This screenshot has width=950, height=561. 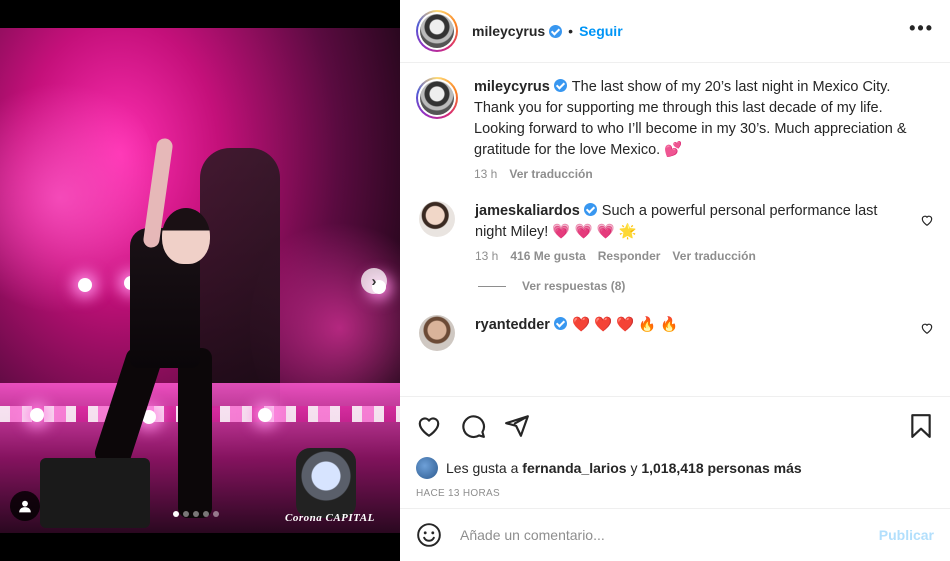 I want to click on tagged-users-button, so click(x=25, y=506).